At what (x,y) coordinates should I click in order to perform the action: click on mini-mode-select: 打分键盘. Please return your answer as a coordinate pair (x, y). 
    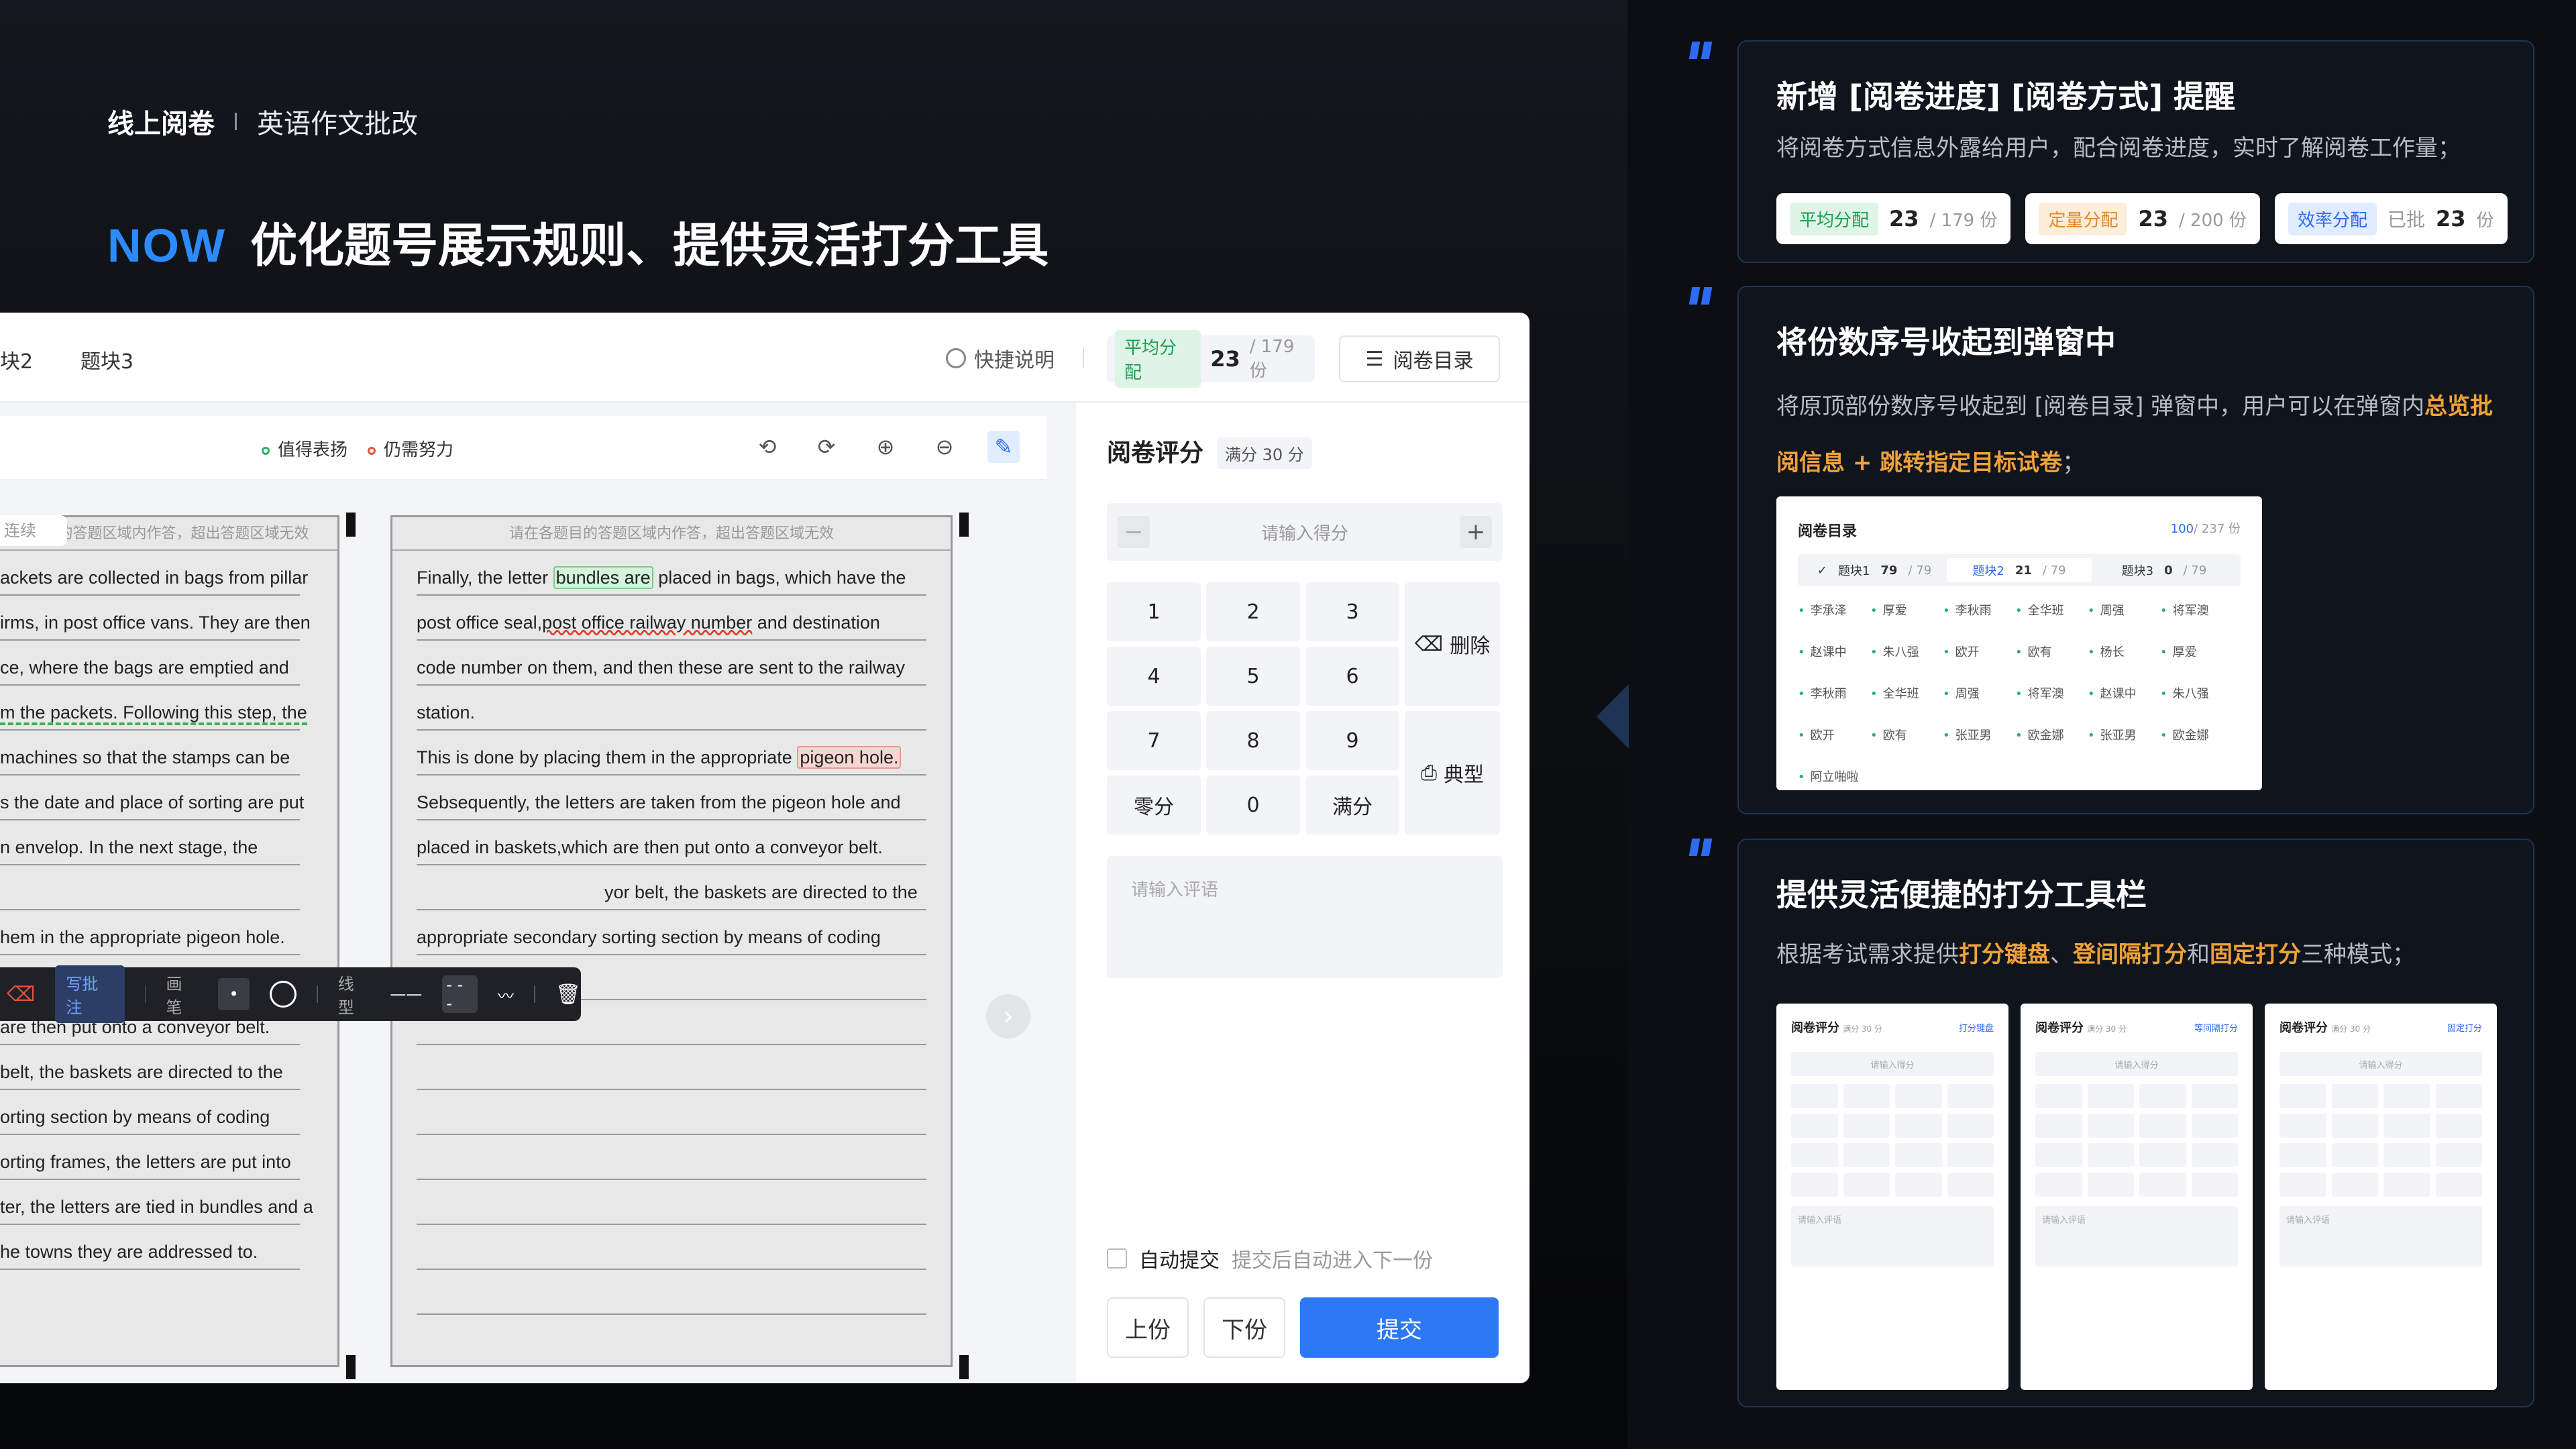
    Looking at the image, I should click on (1976, 1027).